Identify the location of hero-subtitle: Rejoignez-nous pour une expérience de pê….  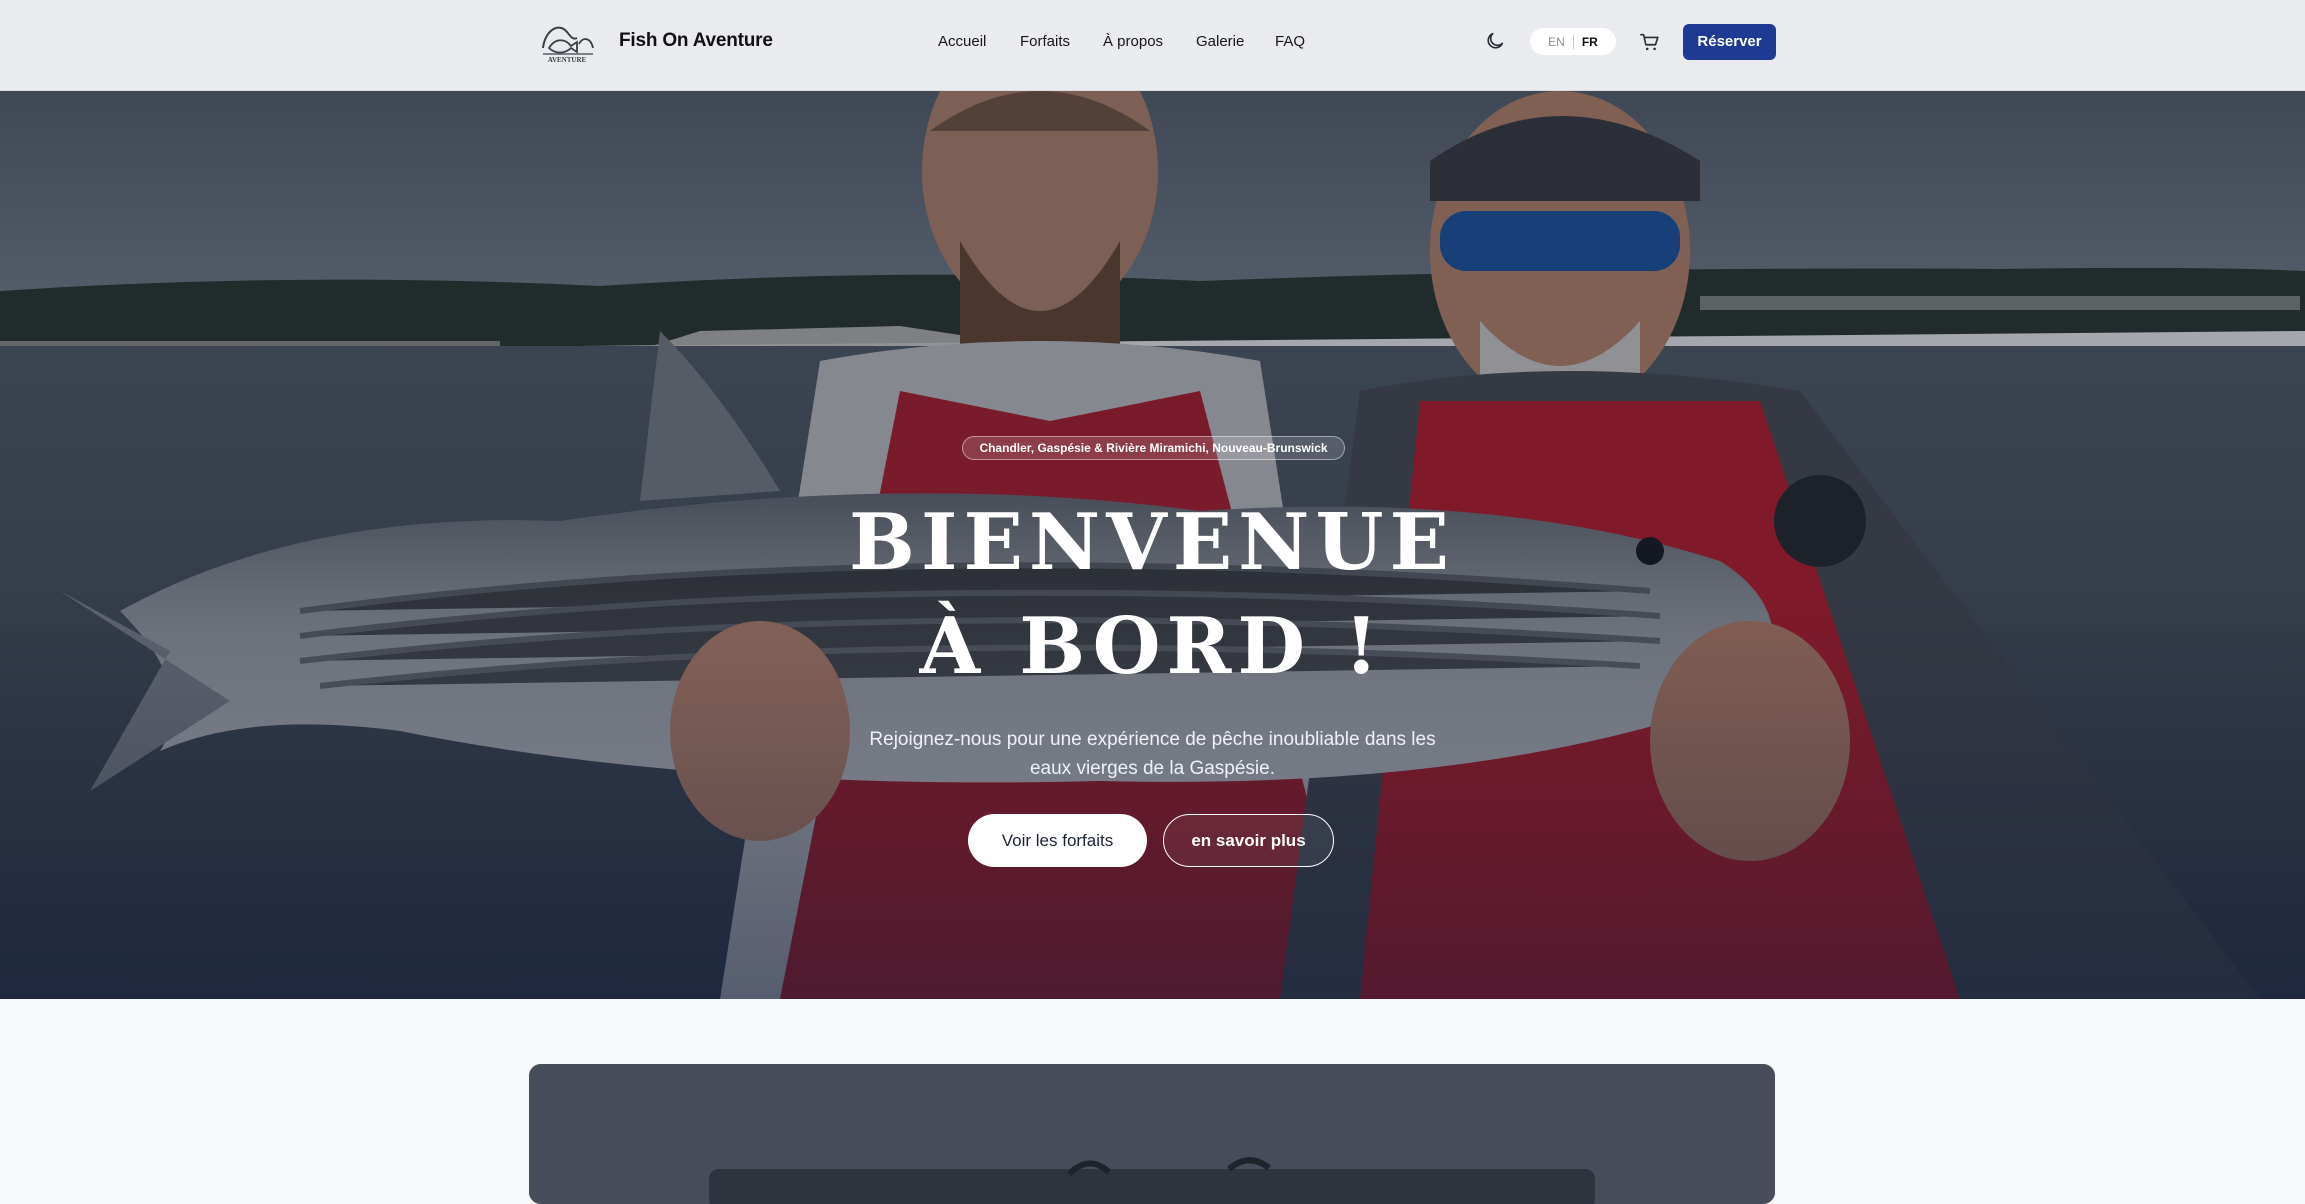
(1152, 754).